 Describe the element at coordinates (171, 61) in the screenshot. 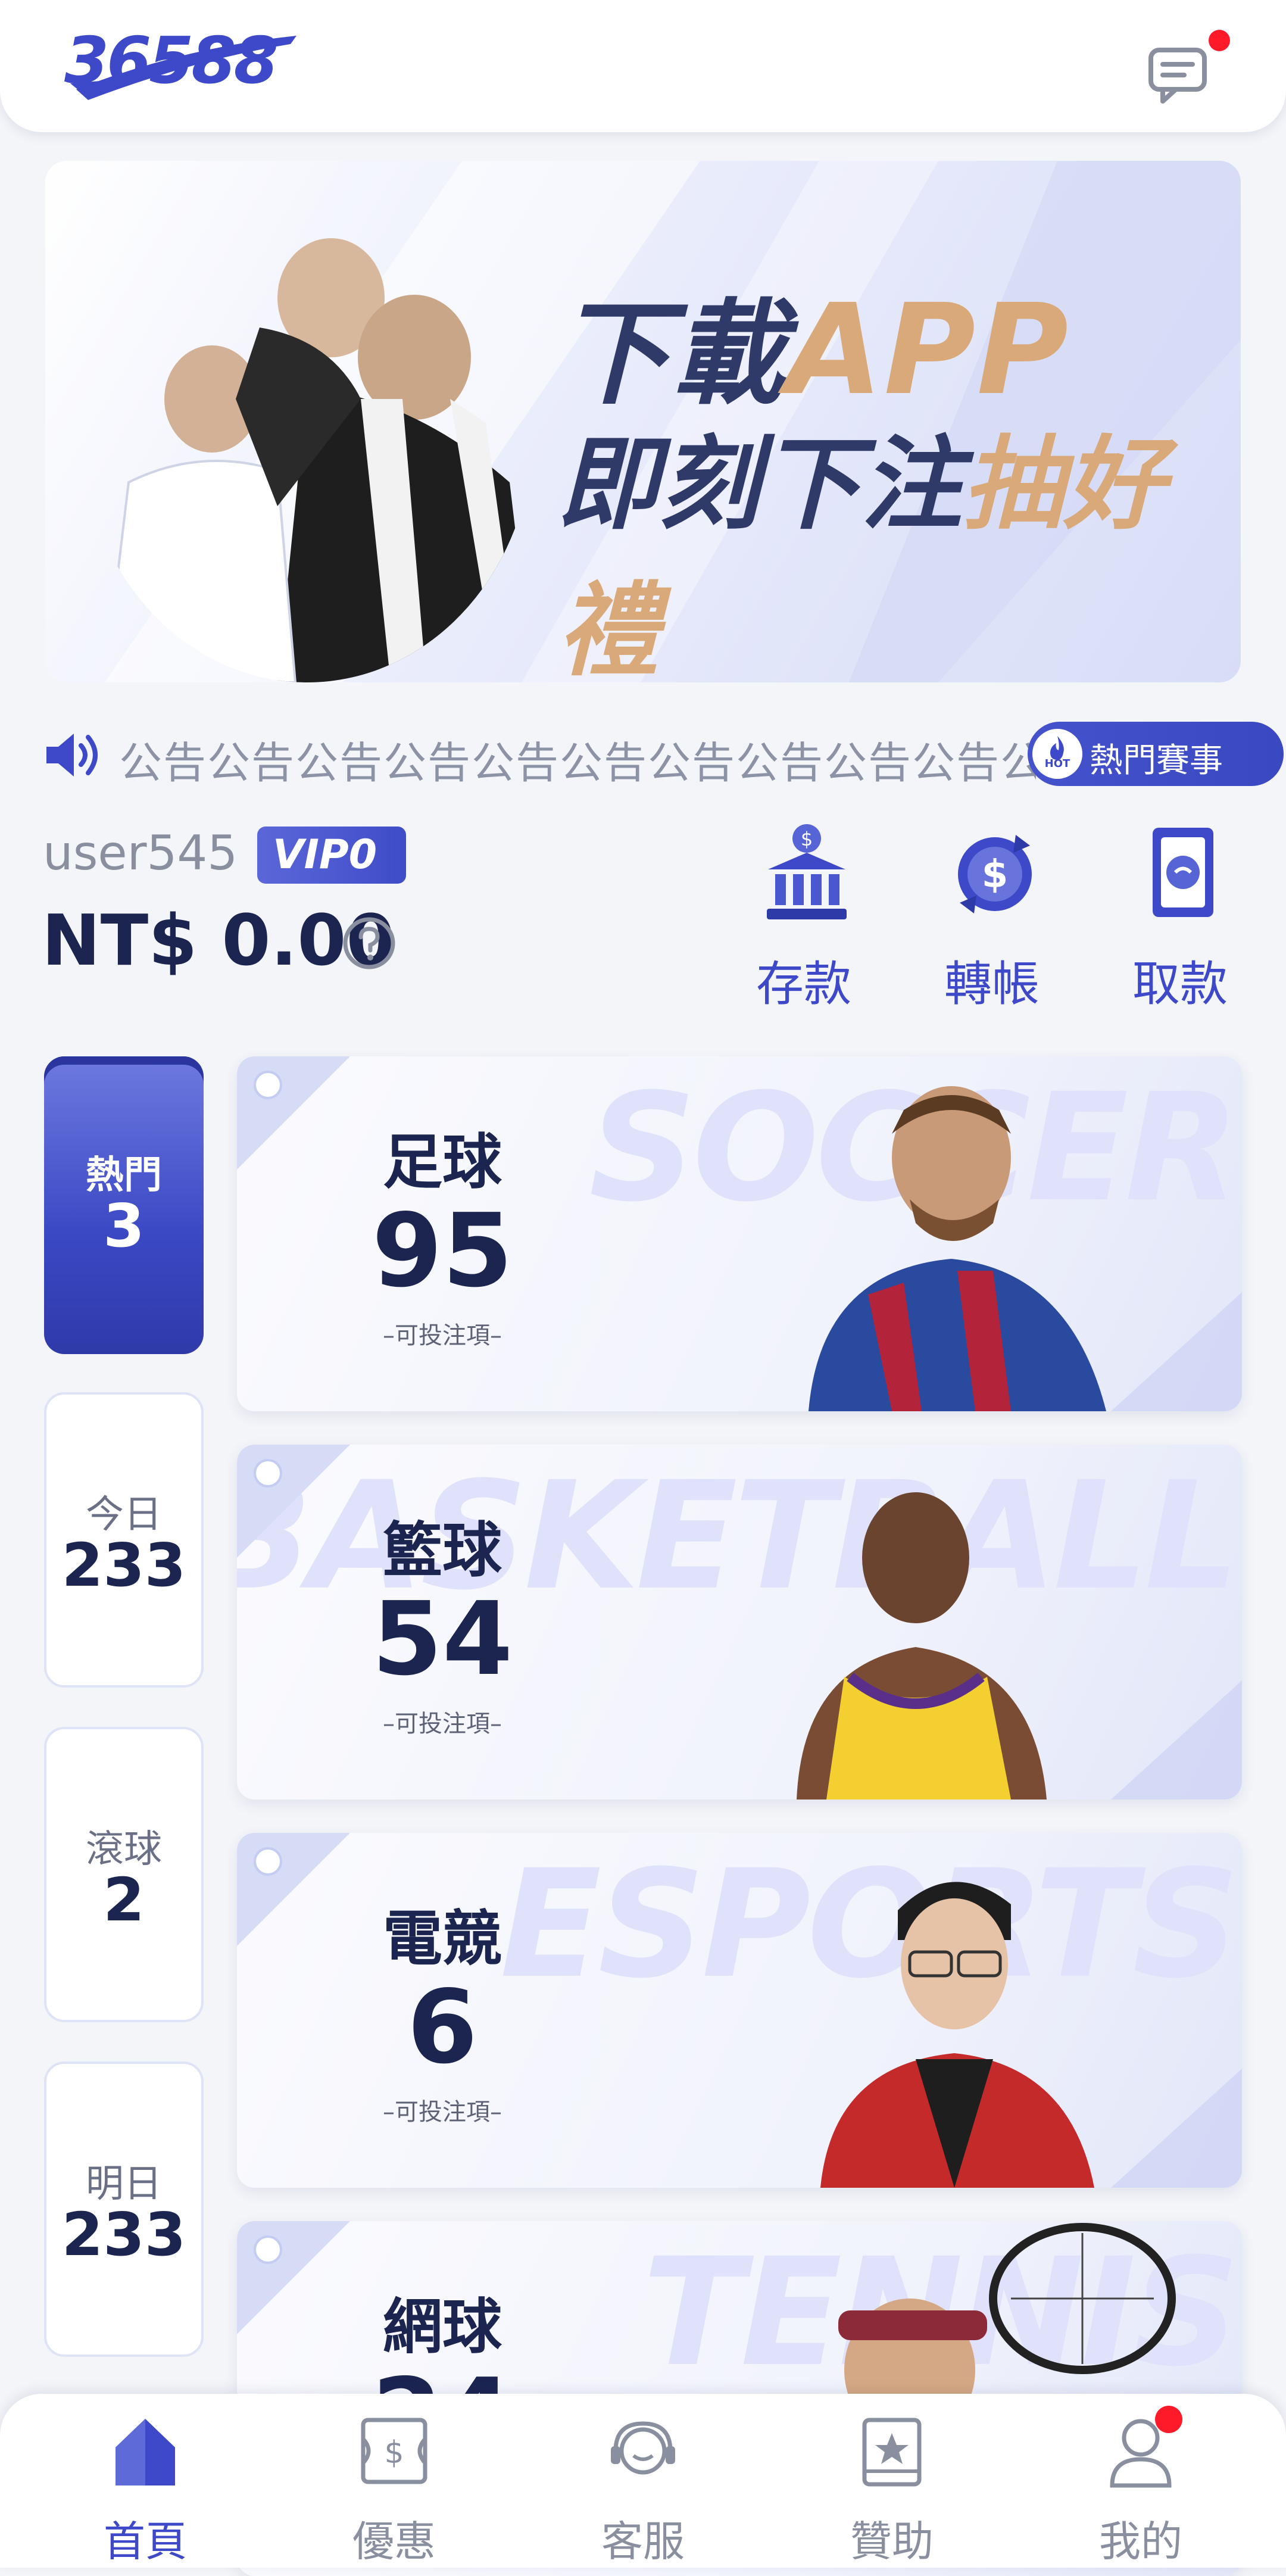

I see `logo-text: 36588` at that location.